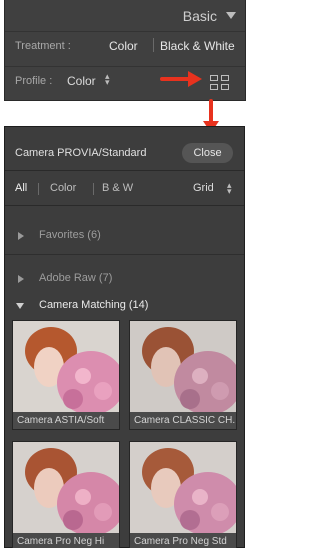 The width and height of the screenshot is (320, 548). I want to click on treatment-row: Treatment : Color Black & White, so click(125, 46).